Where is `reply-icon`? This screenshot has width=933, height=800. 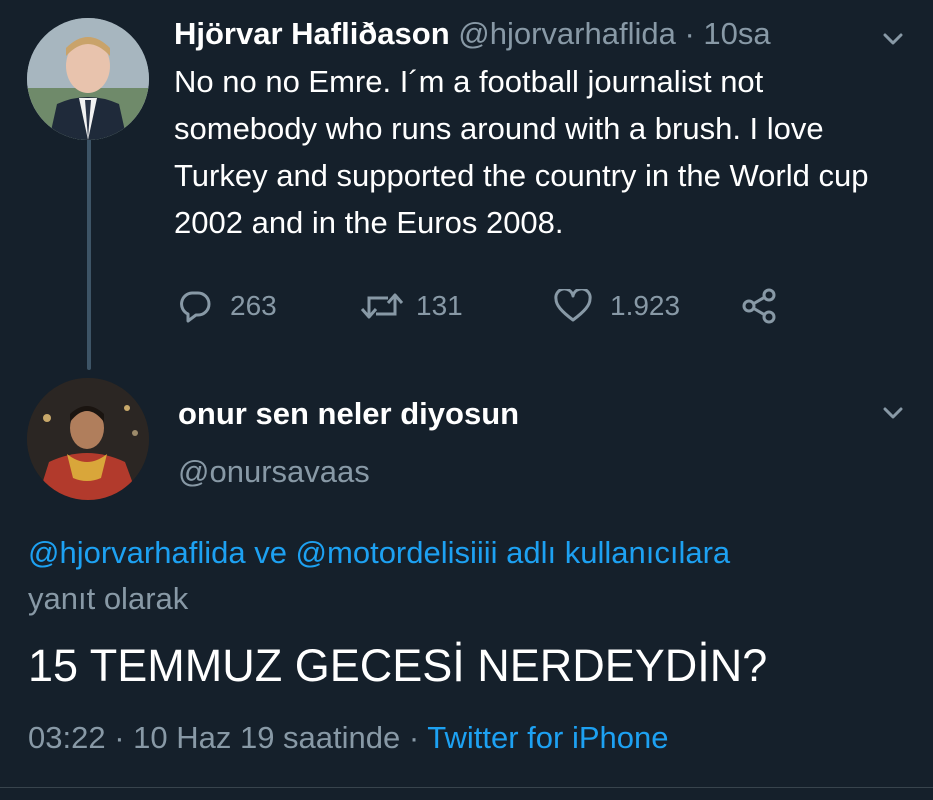 reply-icon is located at coordinates (195, 306).